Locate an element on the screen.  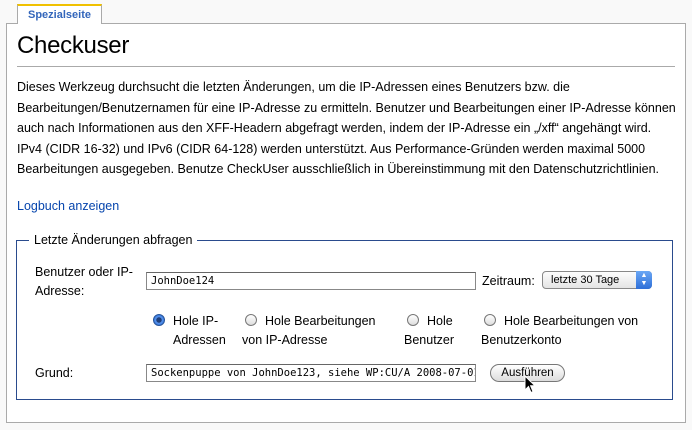
radio-edits-from-account-line2: Benutzerkonto is located at coordinates (521, 340).